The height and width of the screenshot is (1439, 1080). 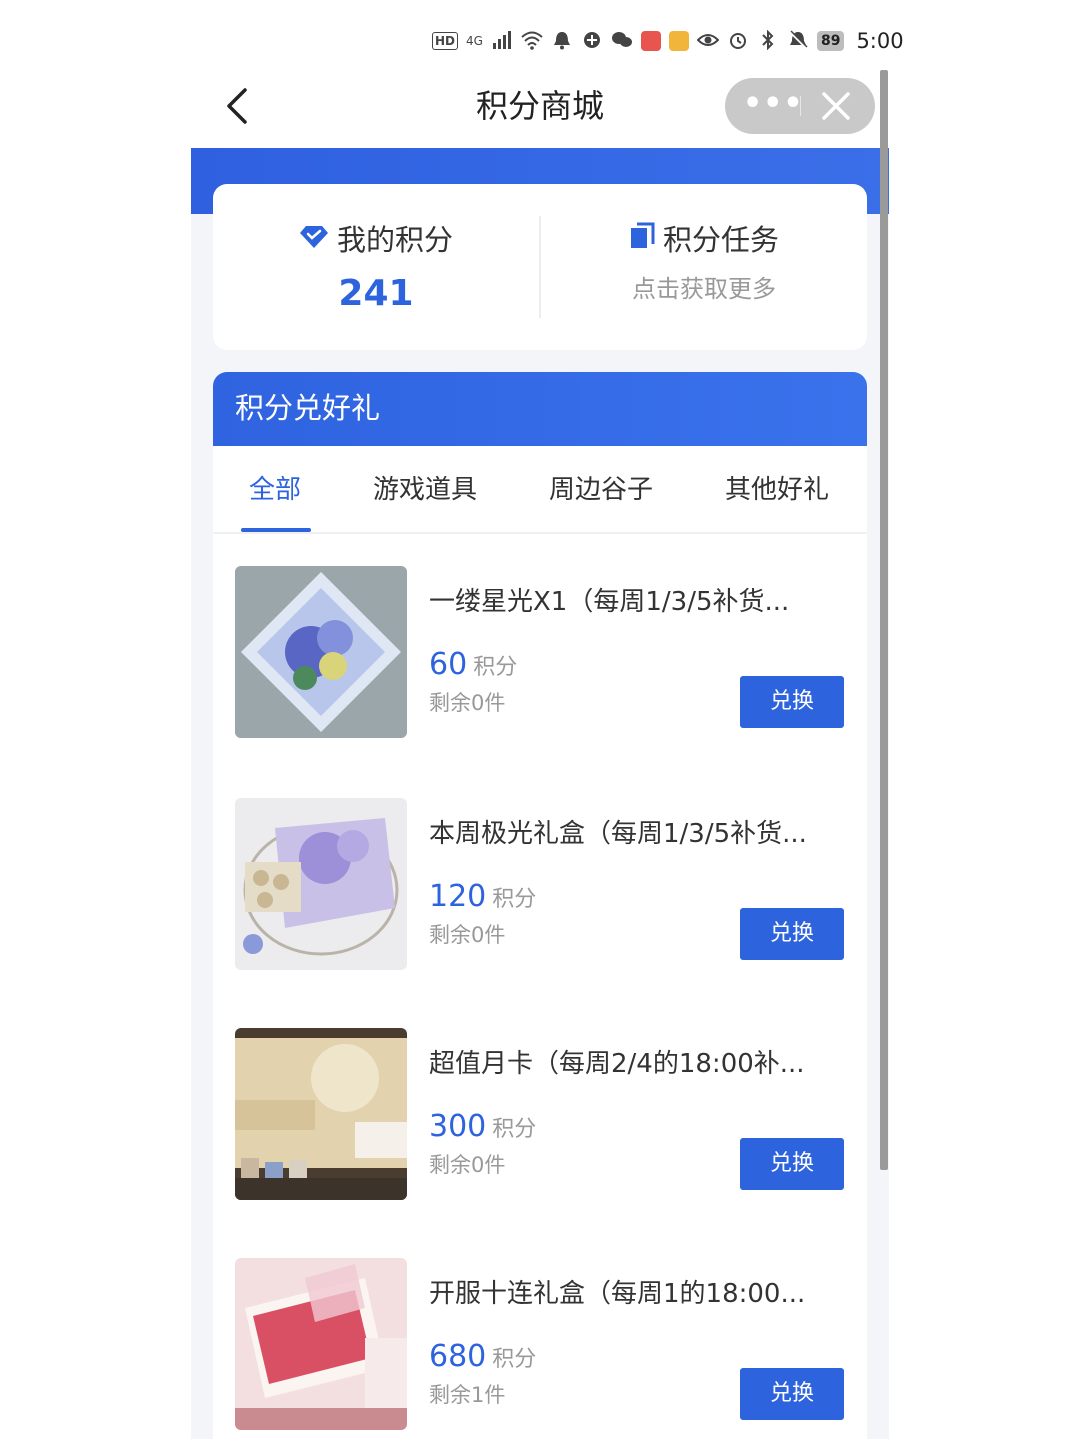 What do you see at coordinates (798, 41) in the screenshot?
I see `mute-icon` at bounding box center [798, 41].